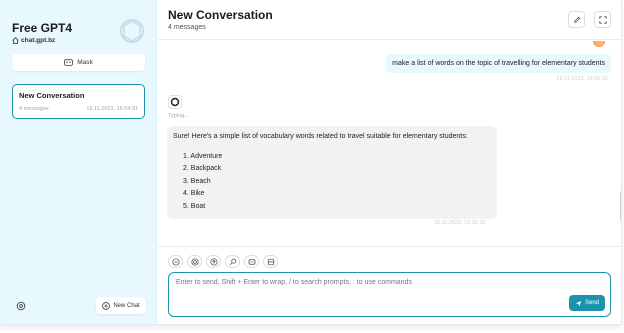 The image size is (624, 333). What do you see at coordinates (194, 206) in the screenshot?
I see `list-item: 5. Boat` at bounding box center [194, 206].